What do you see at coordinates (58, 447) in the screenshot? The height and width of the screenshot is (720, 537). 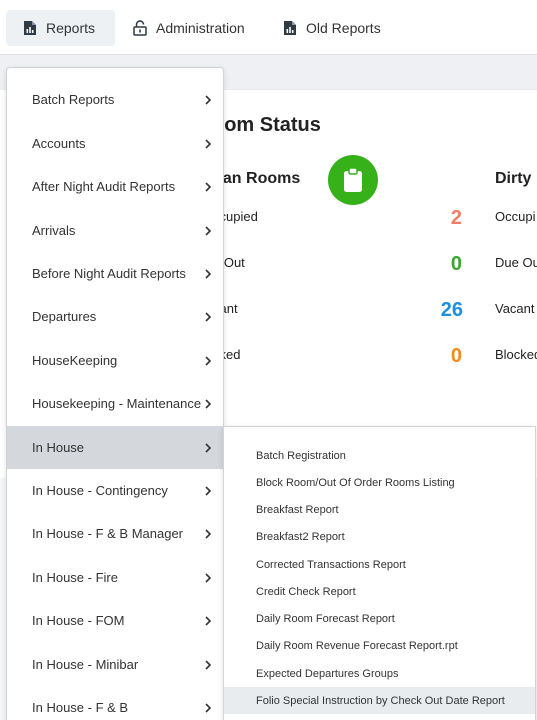 I see `menu-item-label: In House` at bounding box center [58, 447].